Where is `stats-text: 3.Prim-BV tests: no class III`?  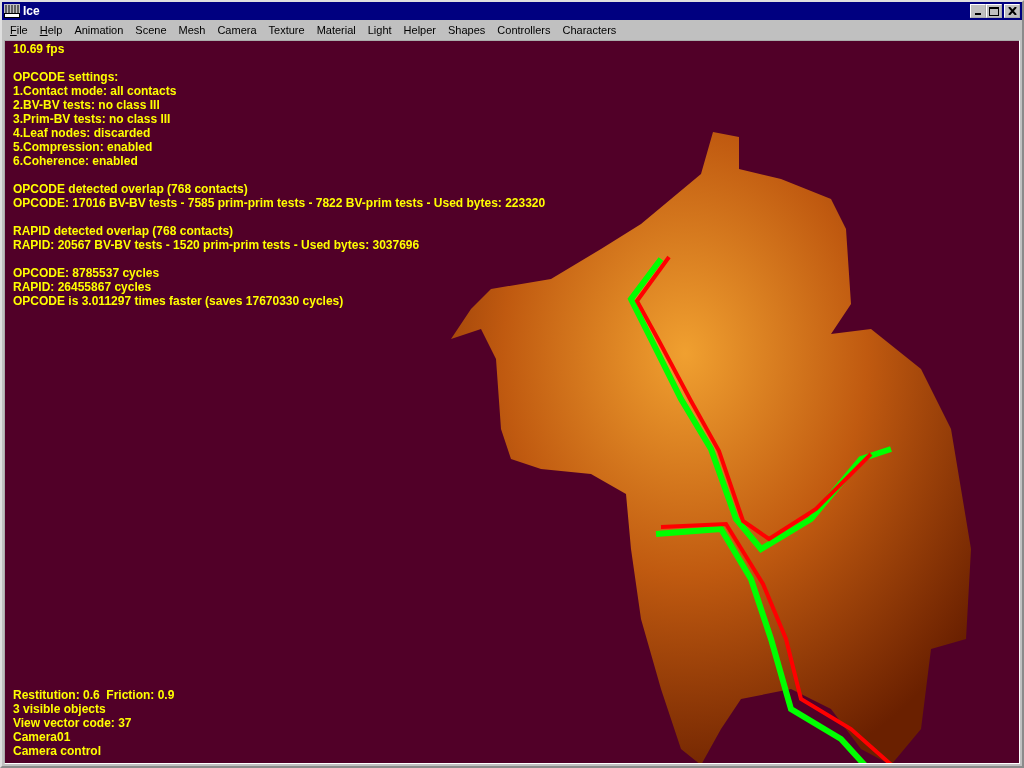
stats-text: 3.Prim-BV tests: no class III is located at coordinates (92, 119).